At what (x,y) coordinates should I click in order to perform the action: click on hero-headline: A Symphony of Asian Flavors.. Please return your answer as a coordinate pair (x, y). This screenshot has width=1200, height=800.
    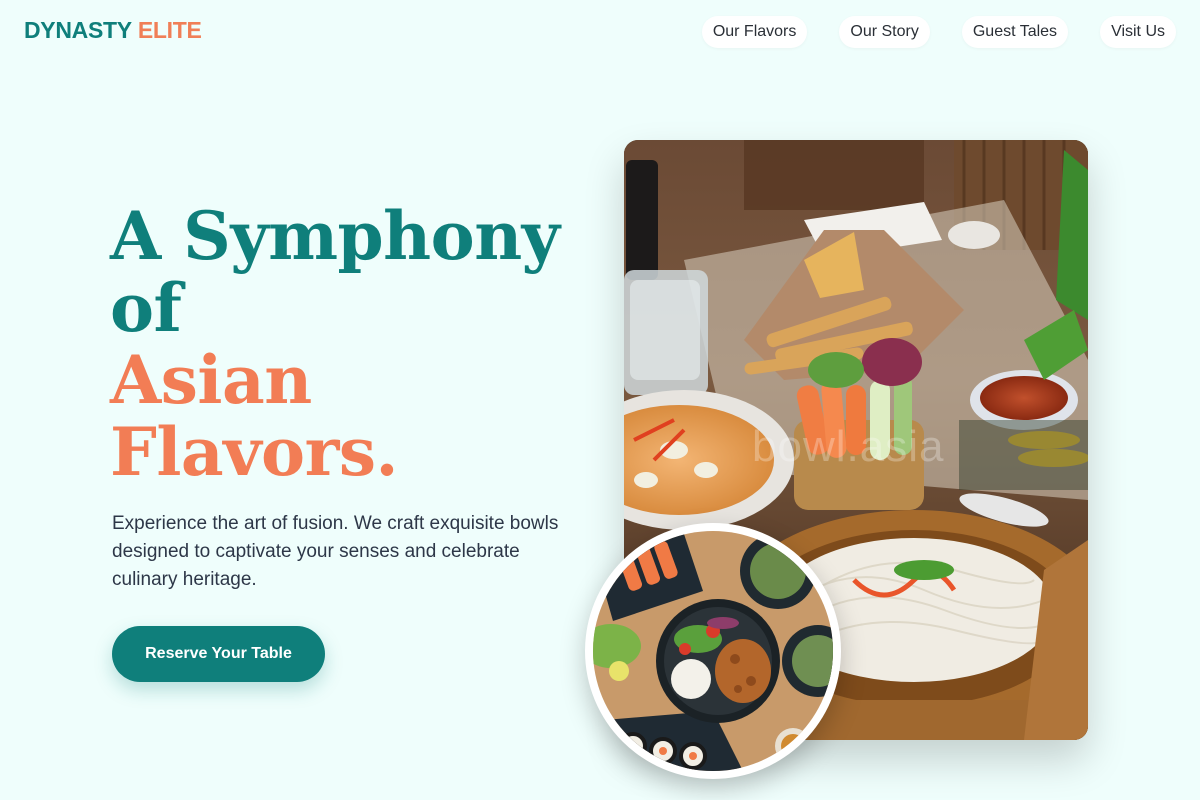
    Looking at the image, I should click on (335, 344).